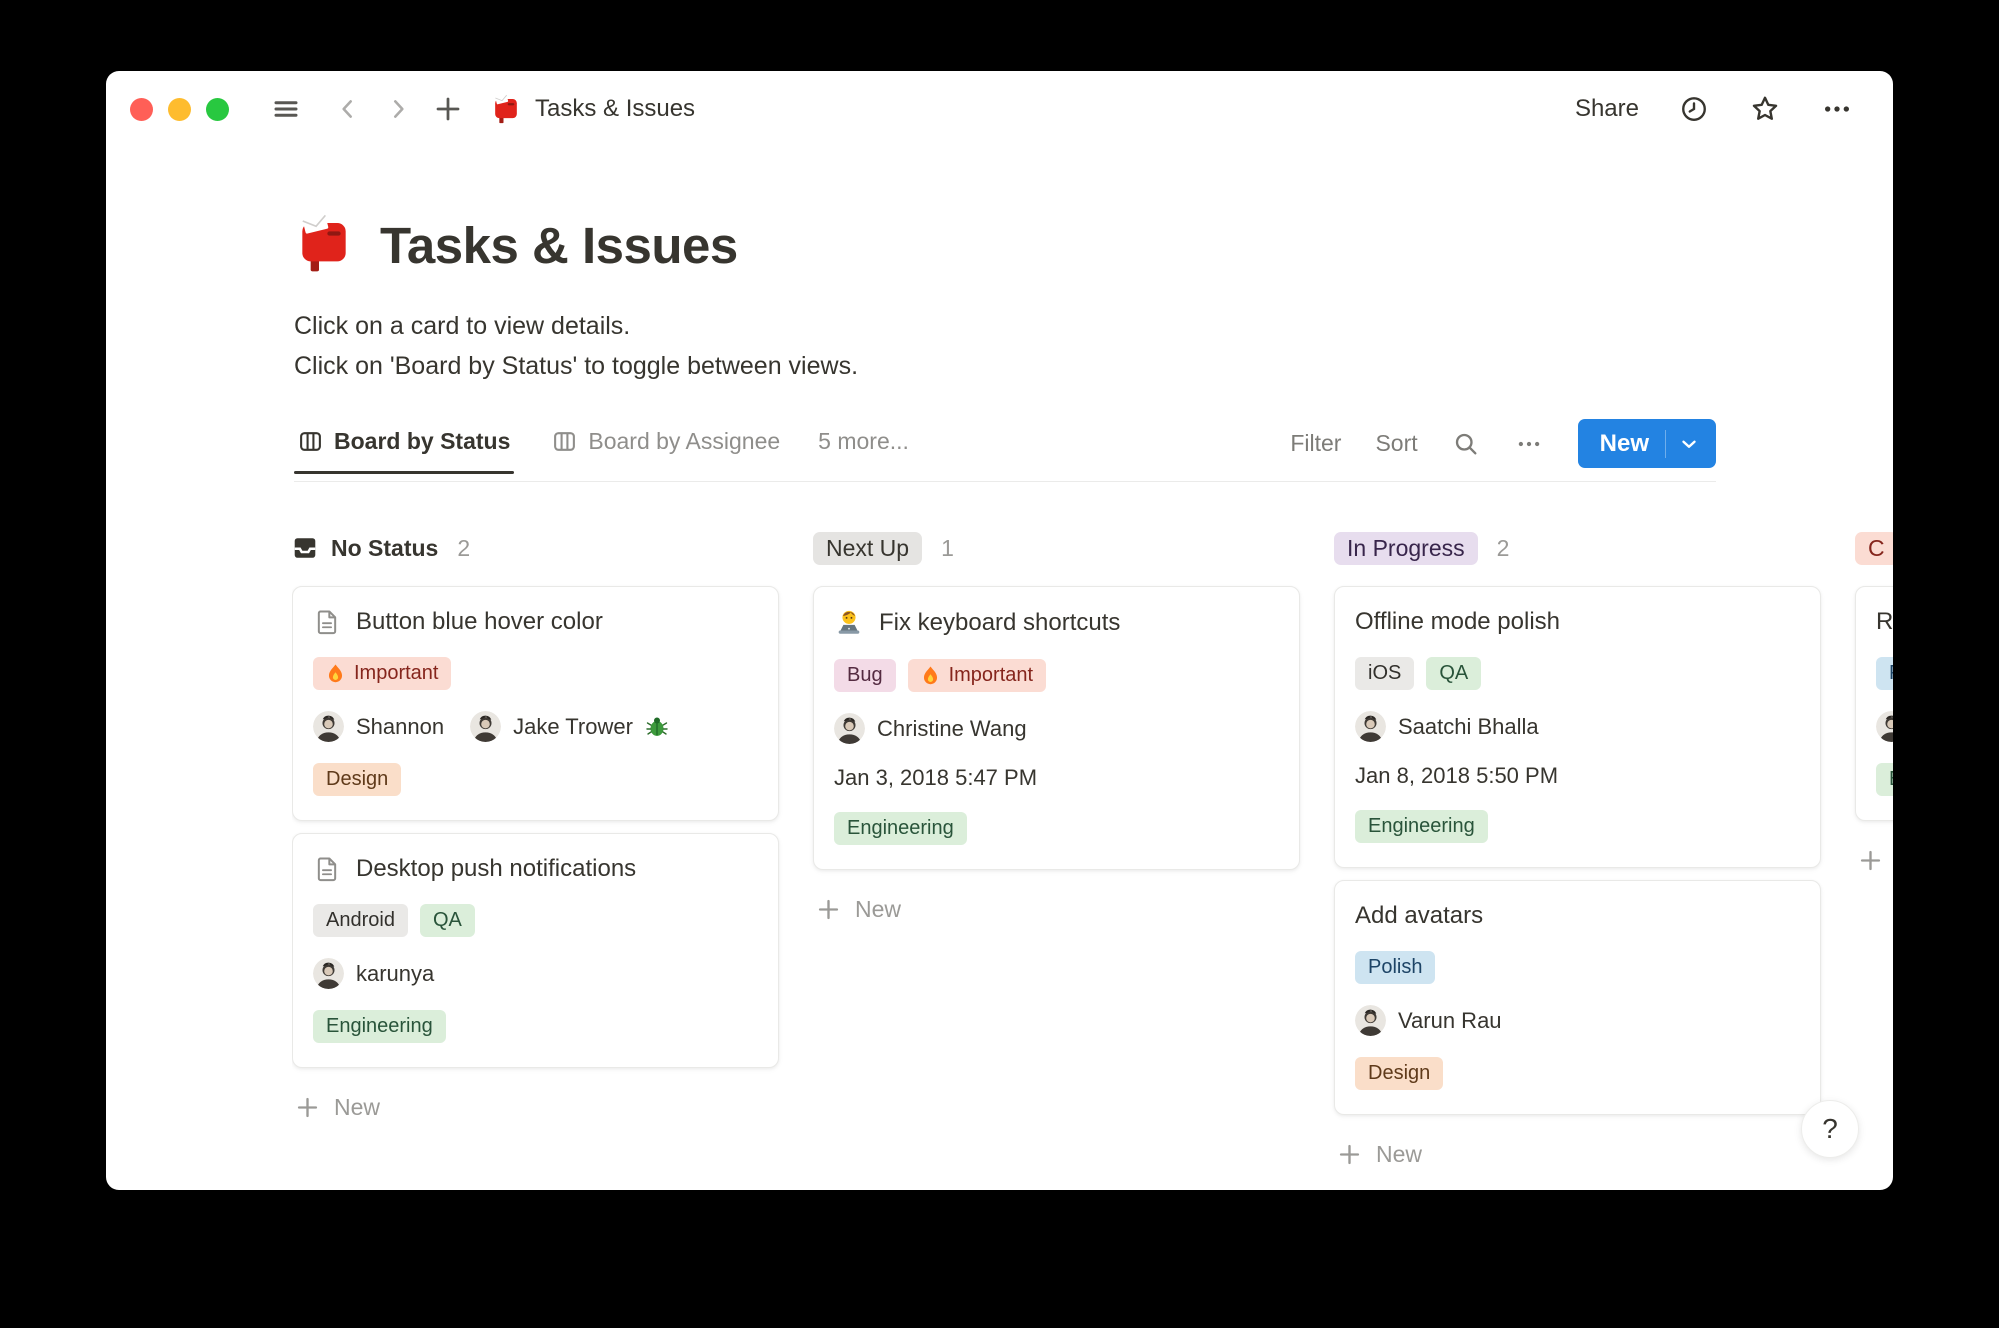 The width and height of the screenshot is (1999, 1328). What do you see at coordinates (1577, 997) in the screenshot?
I see `card: Add avatars Polish Varun Rau Design` at bounding box center [1577, 997].